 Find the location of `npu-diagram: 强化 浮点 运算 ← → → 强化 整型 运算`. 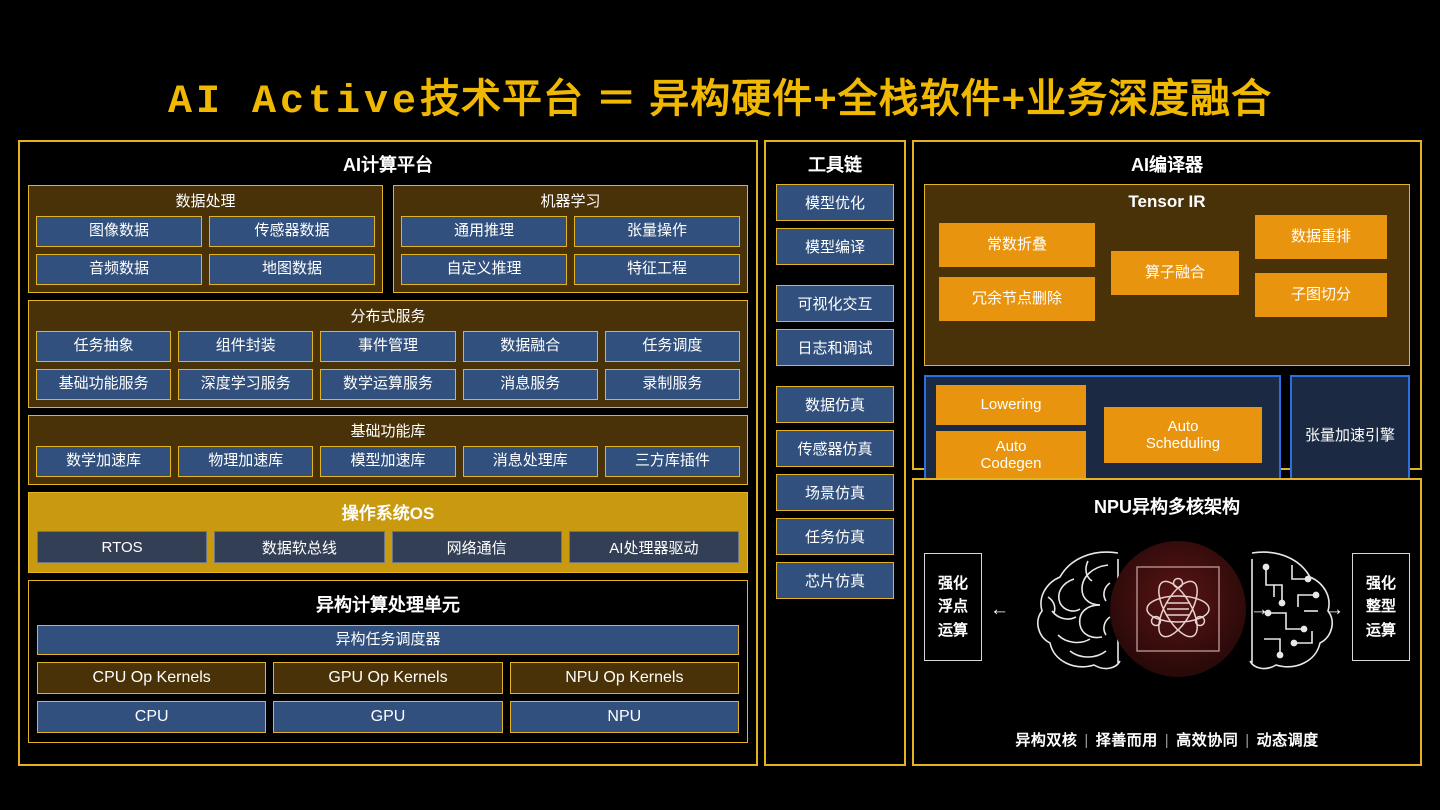

npu-diagram: 强化 浮点 运算 ← → → 强化 整型 运算 is located at coordinates (1167, 613).